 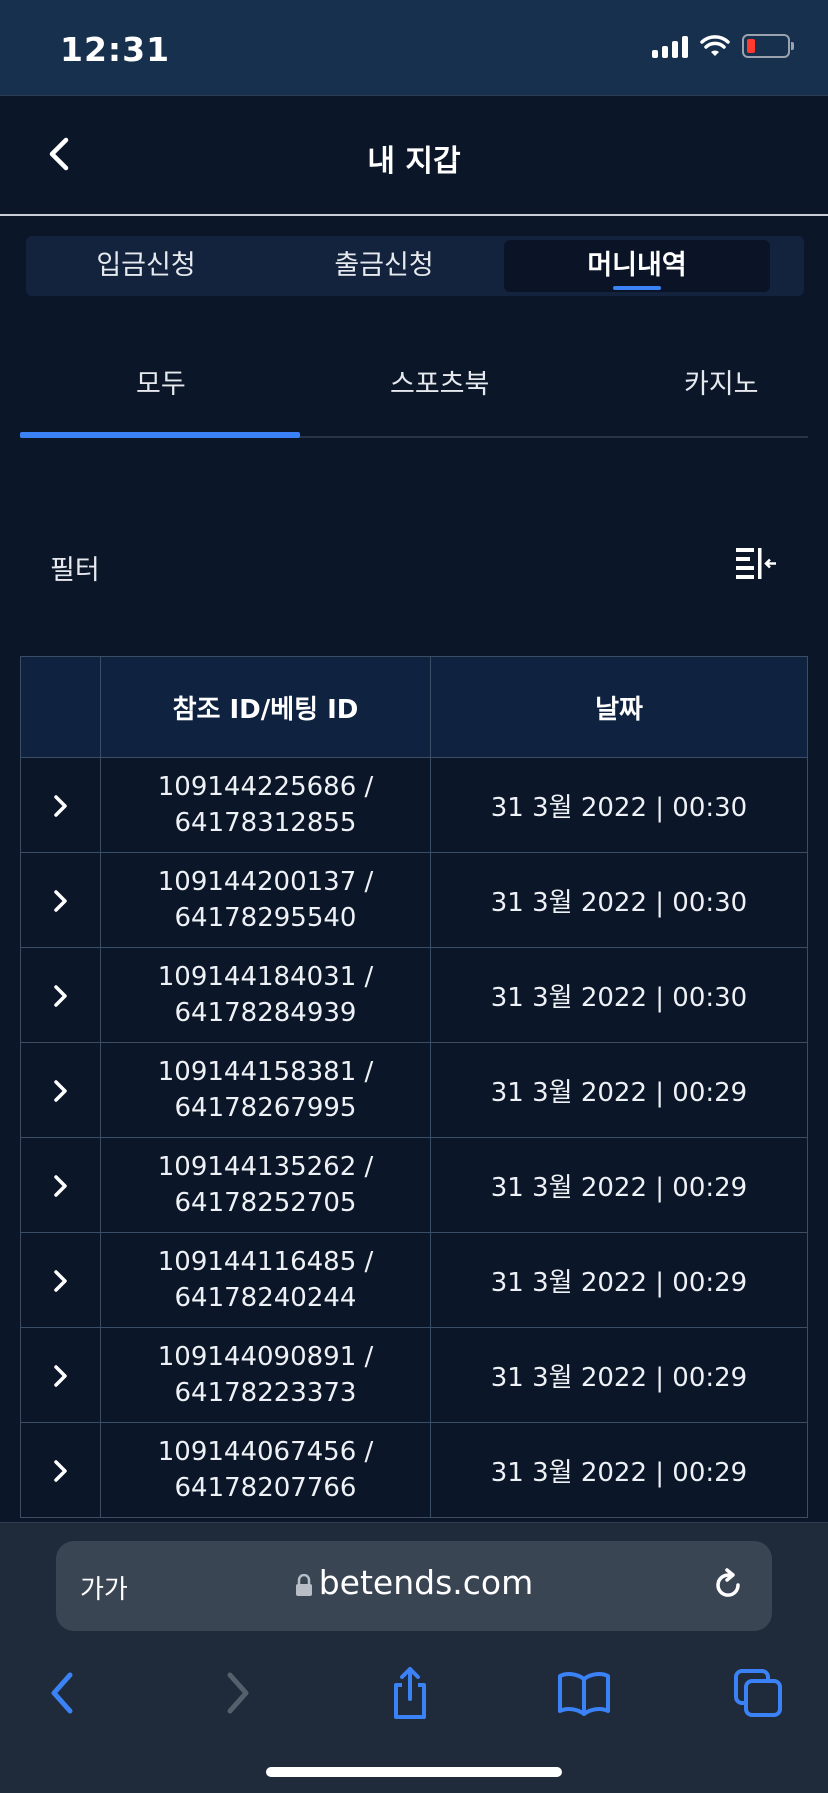 I want to click on reload-icon, so click(x=728, y=1585).